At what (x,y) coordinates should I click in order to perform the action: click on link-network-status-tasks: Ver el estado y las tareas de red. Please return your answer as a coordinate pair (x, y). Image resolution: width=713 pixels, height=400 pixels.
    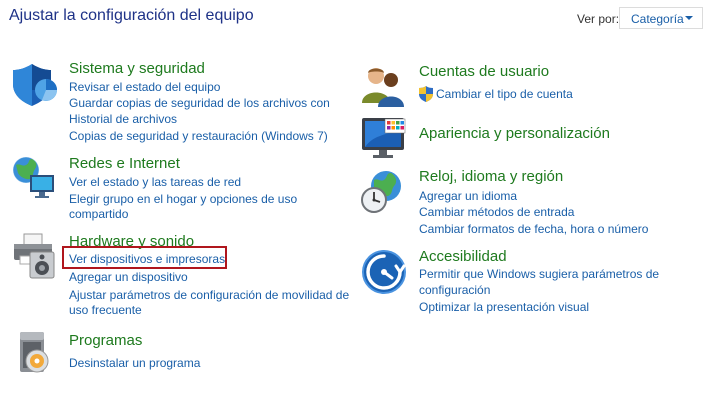
    Looking at the image, I should click on (155, 182).